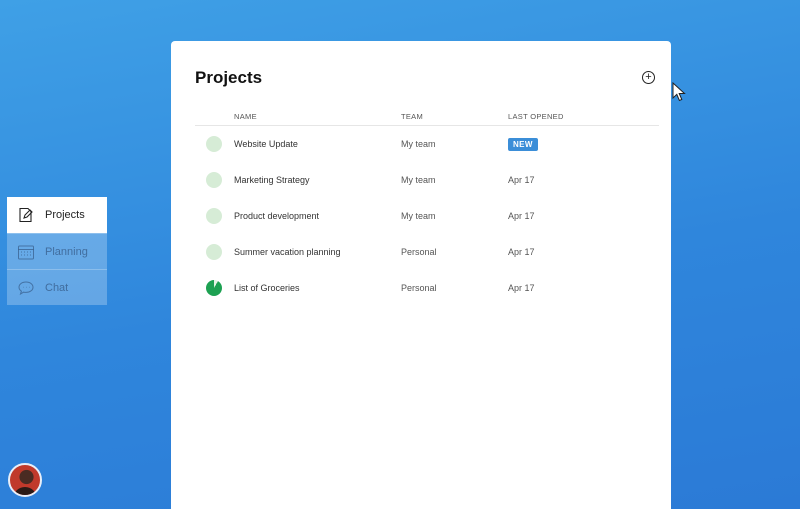  What do you see at coordinates (65, 215) in the screenshot?
I see `sidebar-item-label: Projects` at bounding box center [65, 215].